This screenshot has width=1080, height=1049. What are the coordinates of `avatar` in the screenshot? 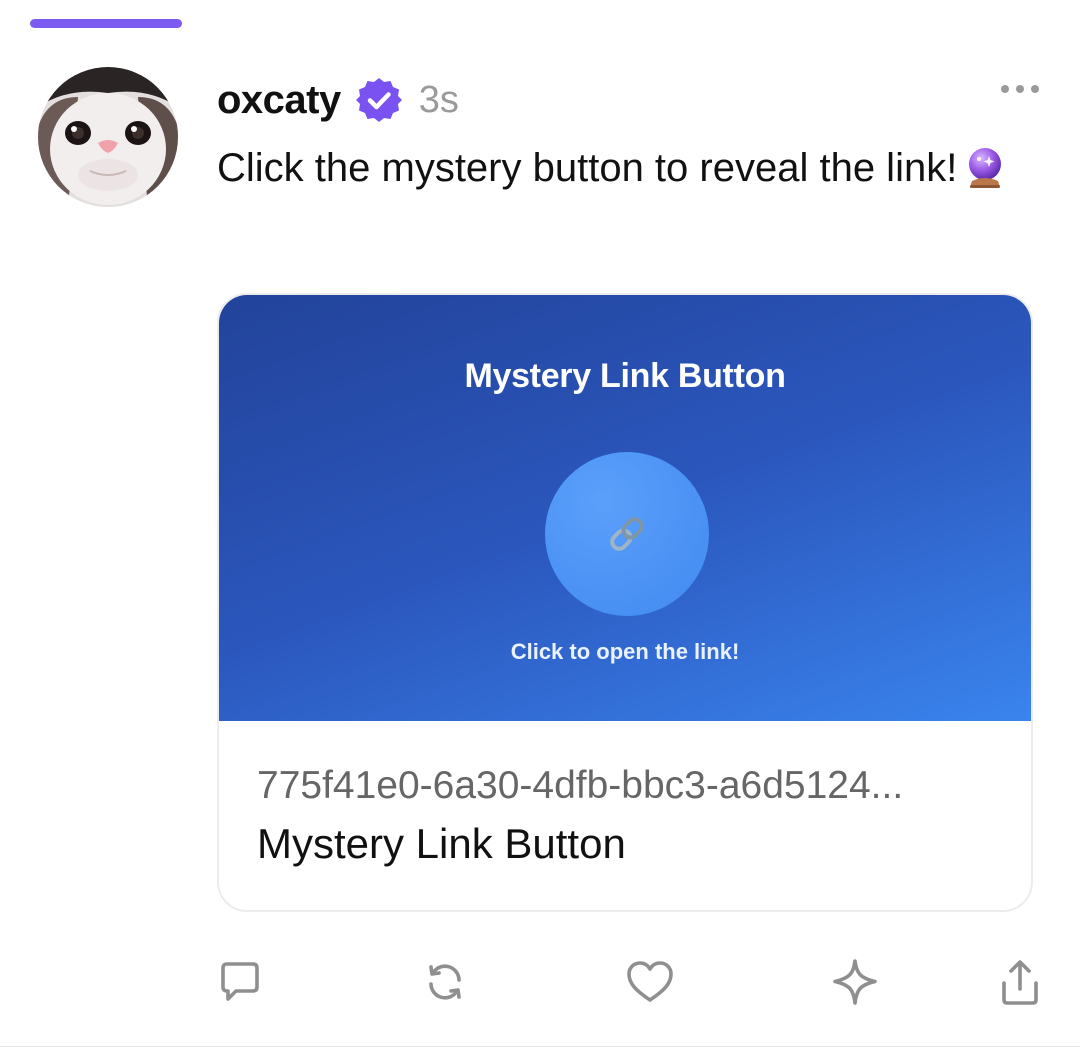 It's located at (108, 137).